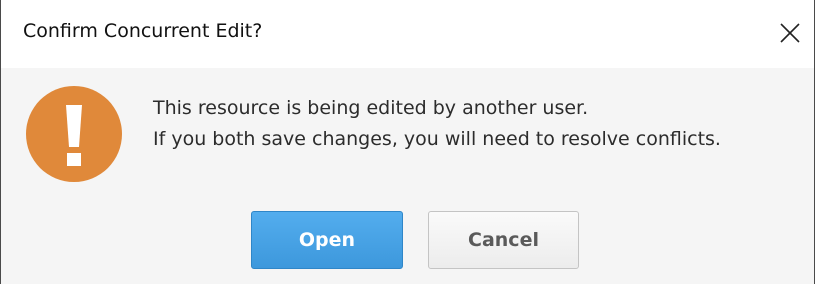 The image size is (815, 284). I want to click on close-button, so click(790, 34).